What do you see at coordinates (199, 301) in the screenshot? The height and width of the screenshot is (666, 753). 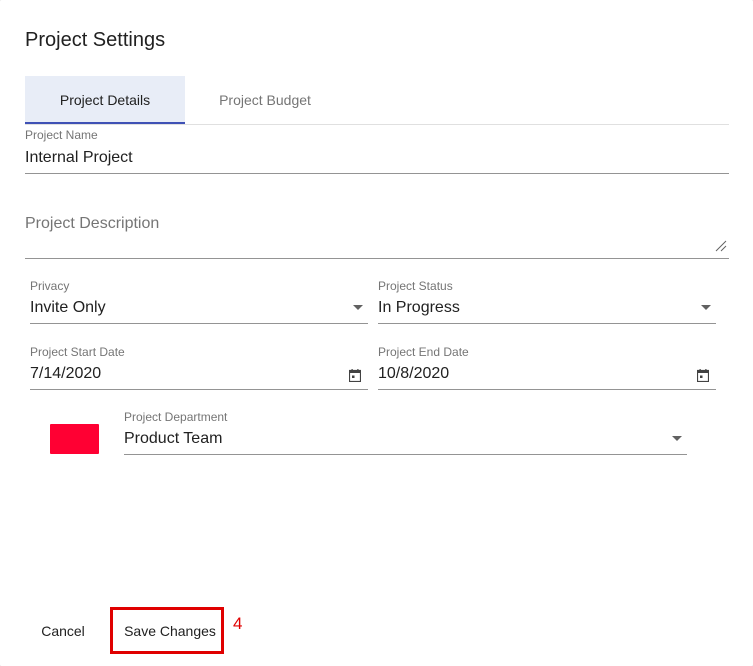 I see `privacy-select: Privacy Invite Only` at bounding box center [199, 301].